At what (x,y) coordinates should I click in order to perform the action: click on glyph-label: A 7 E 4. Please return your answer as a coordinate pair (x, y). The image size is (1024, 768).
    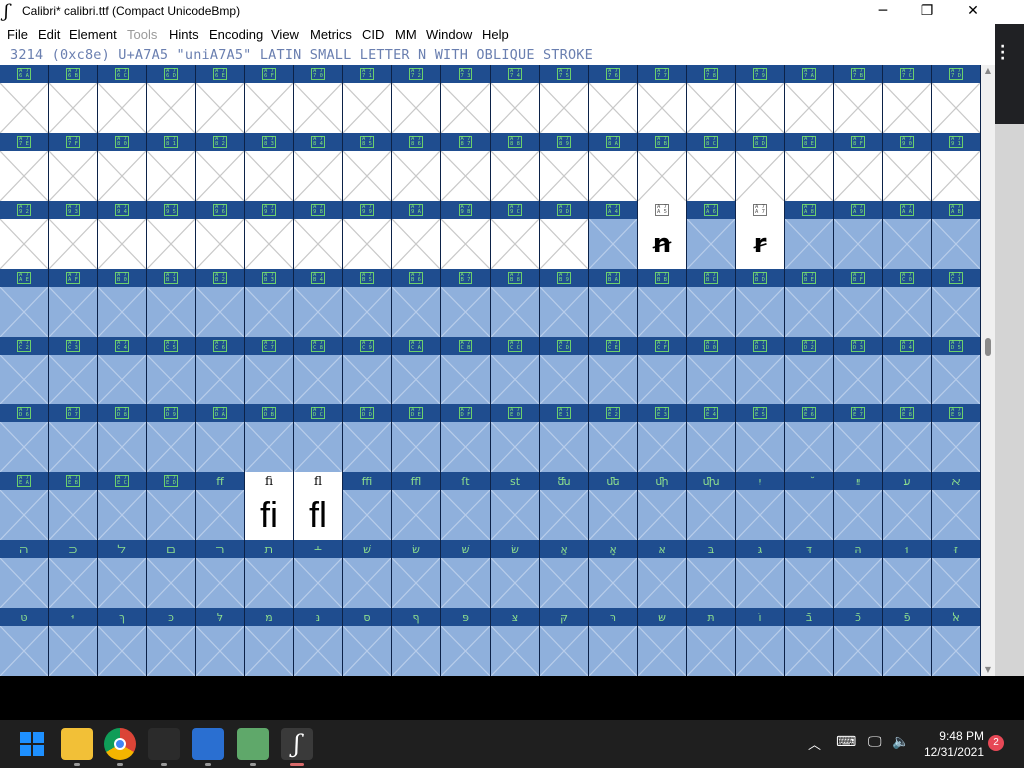
    Looking at the image, I should click on (711, 413).